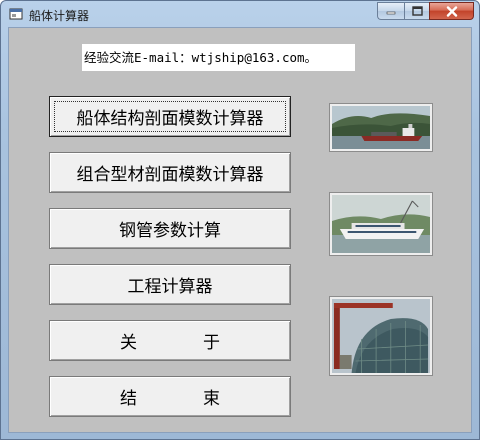 The width and height of the screenshot is (480, 440). What do you see at coordinates (170, 175) in the screenshot?
I see `combined-section-modulus-label: 组合型材剖面模数计算器` at bounding box center [170, 175].